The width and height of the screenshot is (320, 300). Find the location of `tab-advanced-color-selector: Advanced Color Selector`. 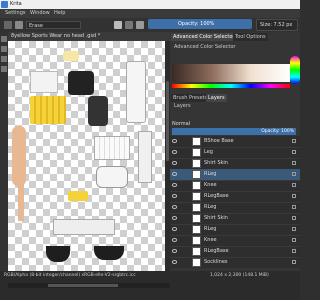

tab-advanced-color-selector: Advanced Color Selector is located at coordinates (204, 37).